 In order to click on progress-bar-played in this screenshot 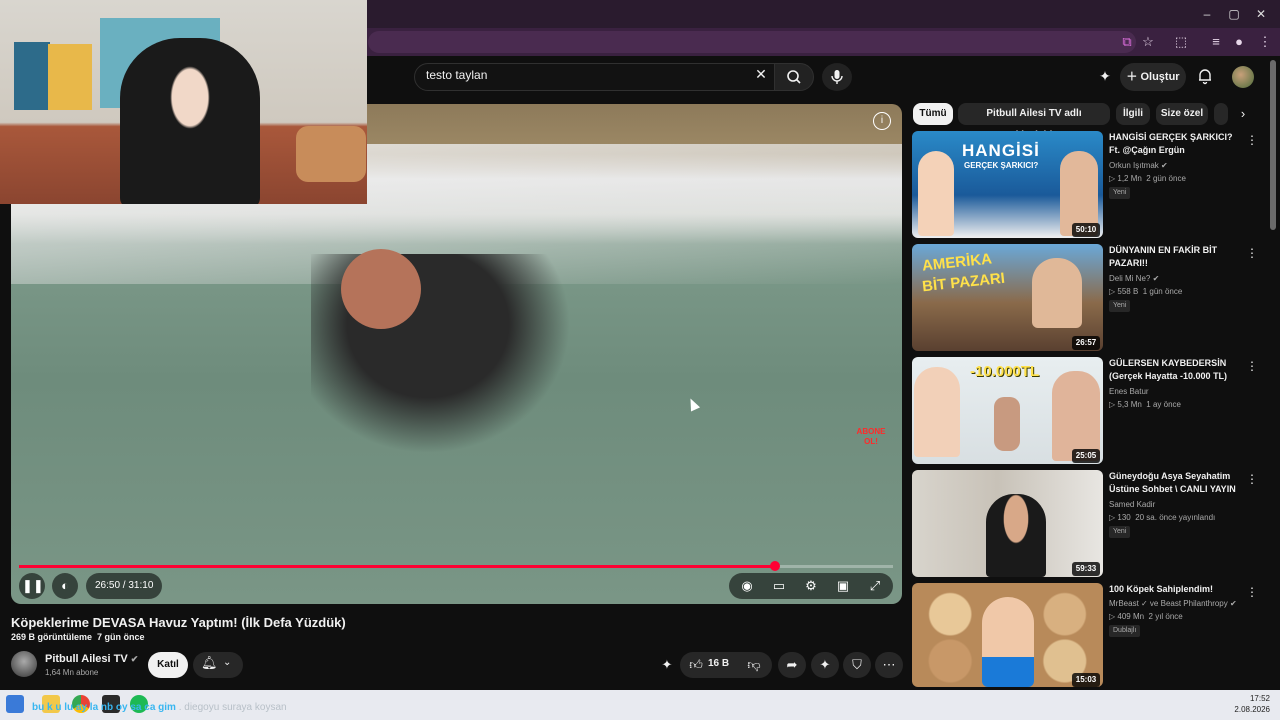, I will do `click(397, 566)`.